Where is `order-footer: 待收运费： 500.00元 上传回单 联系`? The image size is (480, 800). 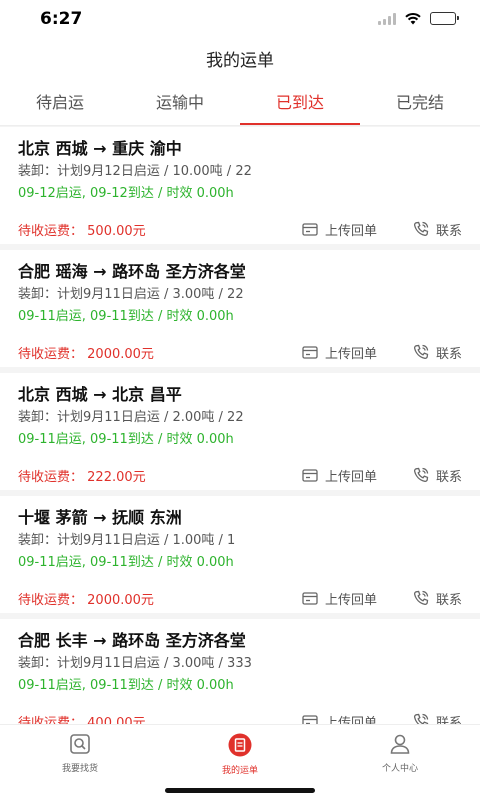
order-footer: 待收运费： 500.00元 上传回单 联系 is located at coordinates (240, 229).